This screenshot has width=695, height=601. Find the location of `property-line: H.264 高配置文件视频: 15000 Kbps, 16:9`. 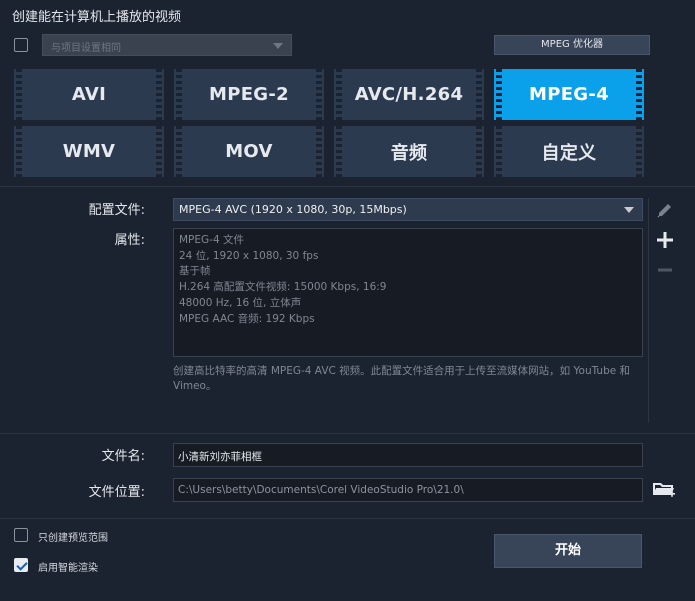

property-line: H.264 高配置文件视频: 15000 Kbps, 16:9 is located at coordinates (283, 287).